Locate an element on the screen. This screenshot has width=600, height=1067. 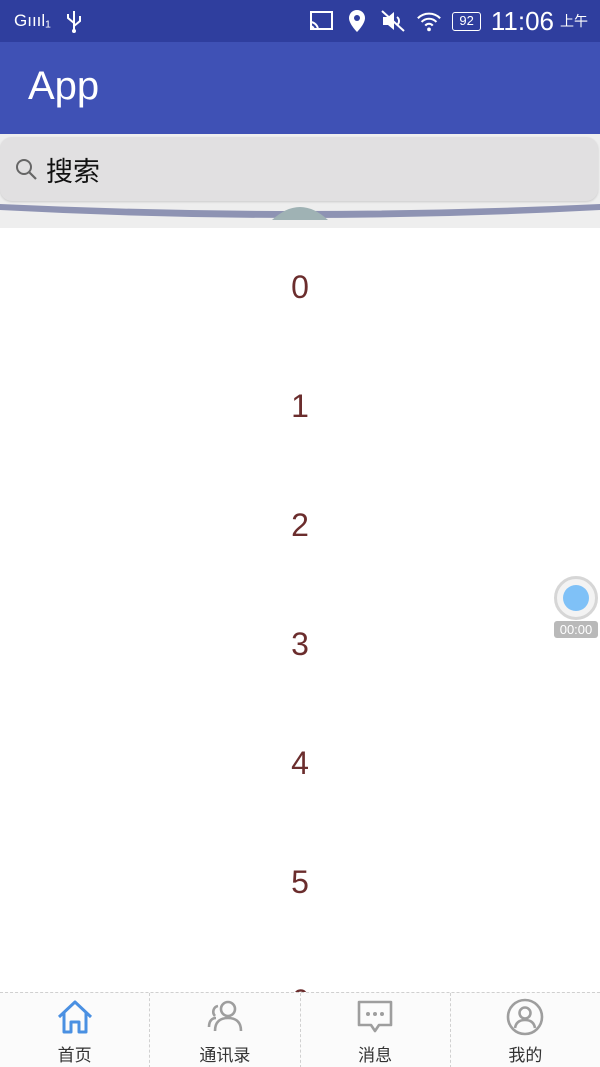
usb-icon is located at coordinates (74, 21).